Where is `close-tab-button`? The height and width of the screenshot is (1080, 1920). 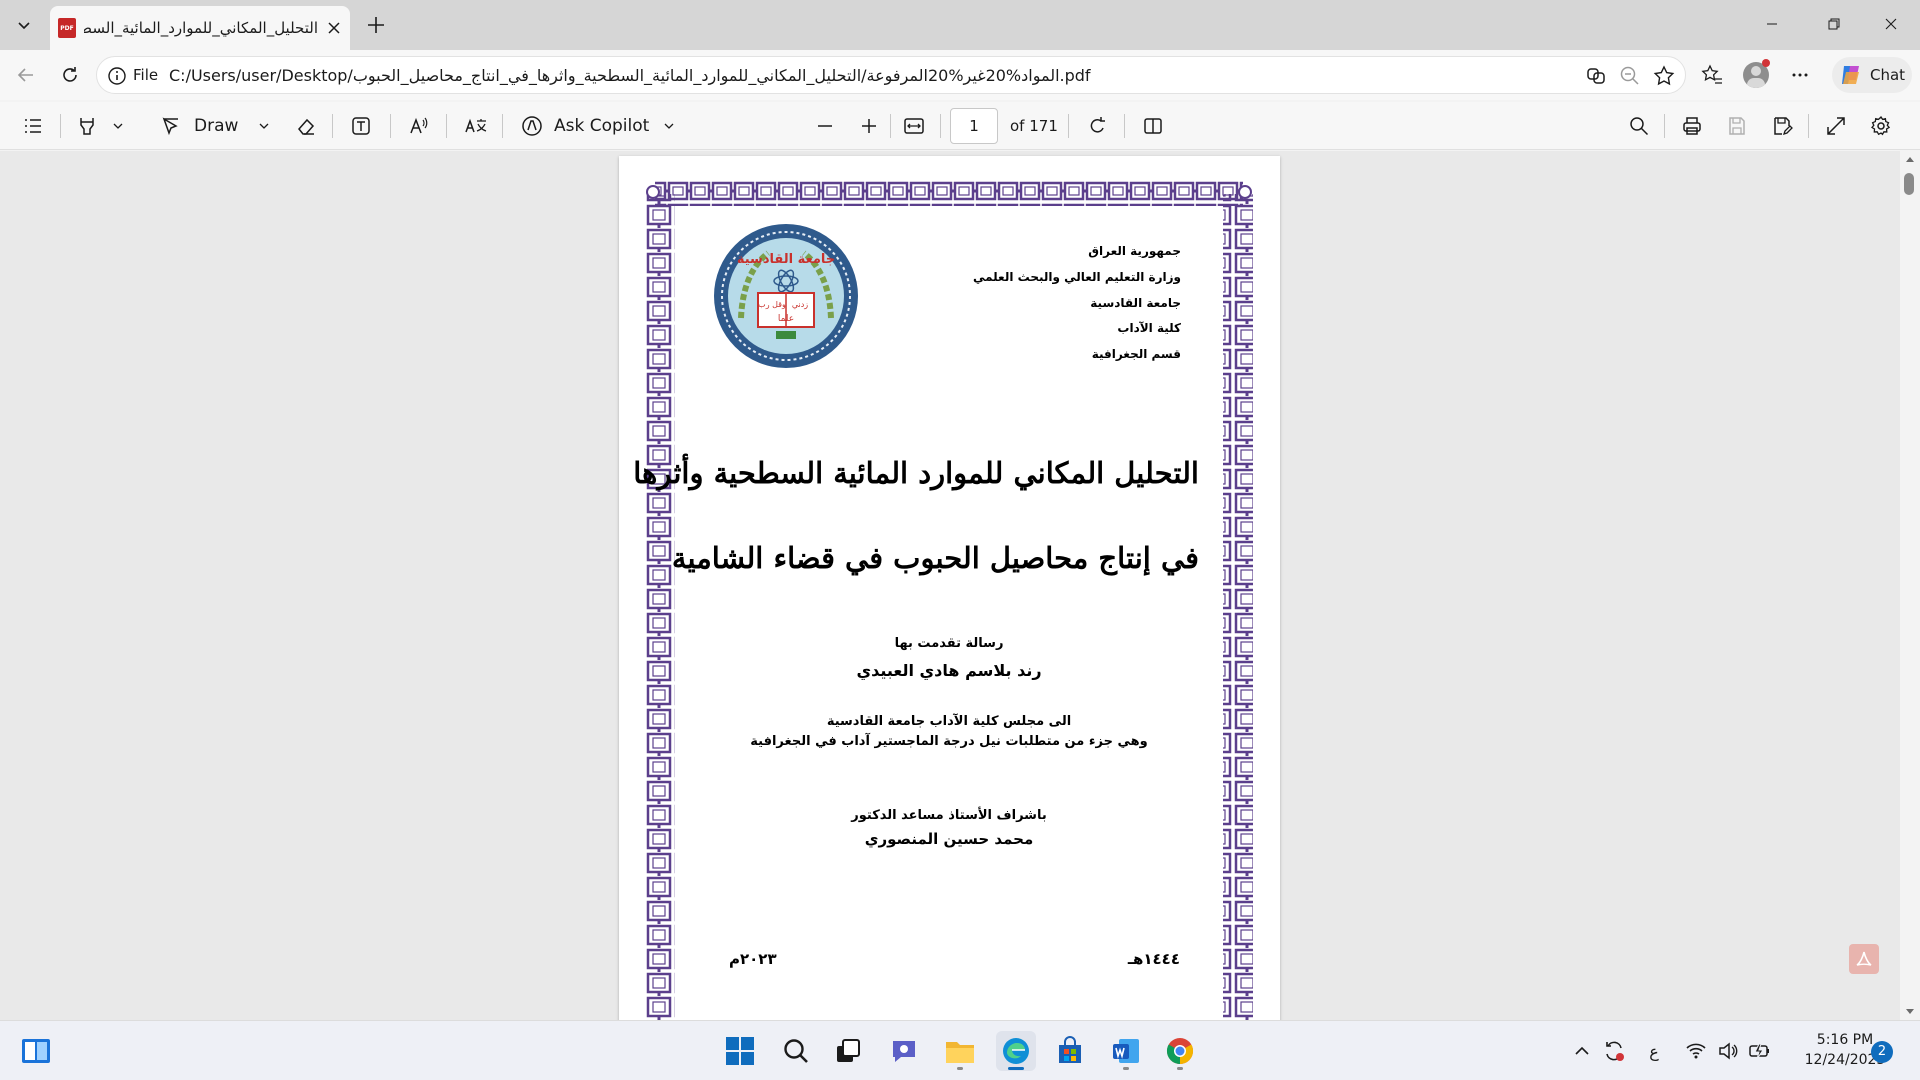
close-tab-button is located at coordinates (334, 28).